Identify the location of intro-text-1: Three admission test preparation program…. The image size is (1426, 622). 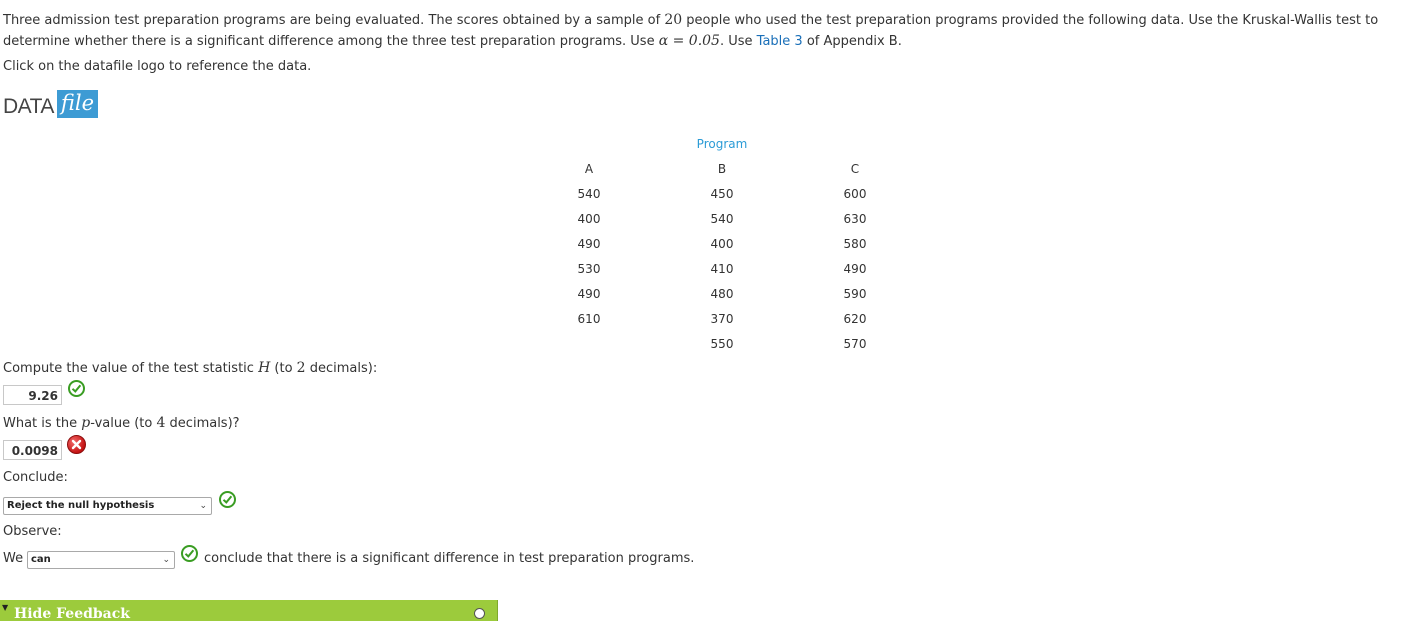
(334, 20).